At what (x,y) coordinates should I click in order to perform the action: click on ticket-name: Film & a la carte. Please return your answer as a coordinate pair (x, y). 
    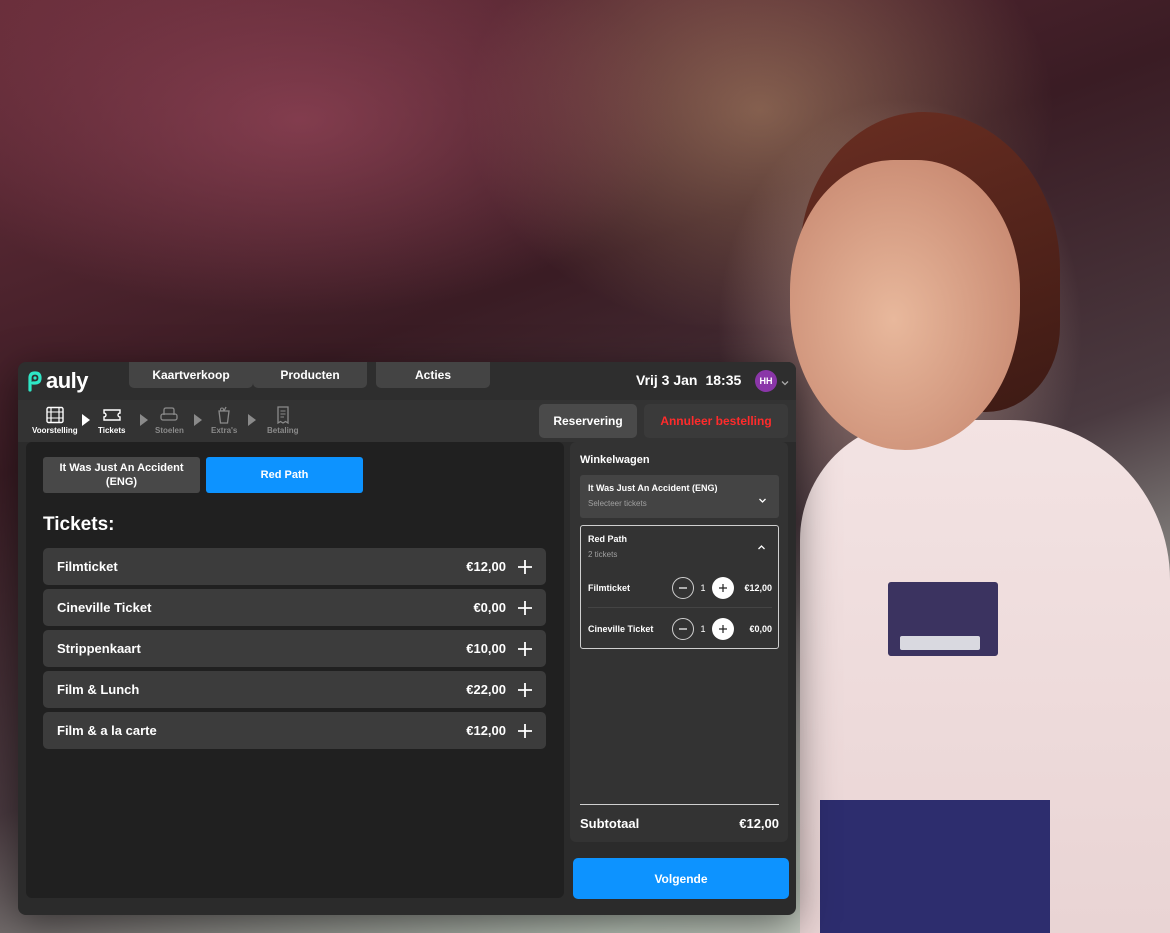
    Looking at the image, I should click on (107, 730).